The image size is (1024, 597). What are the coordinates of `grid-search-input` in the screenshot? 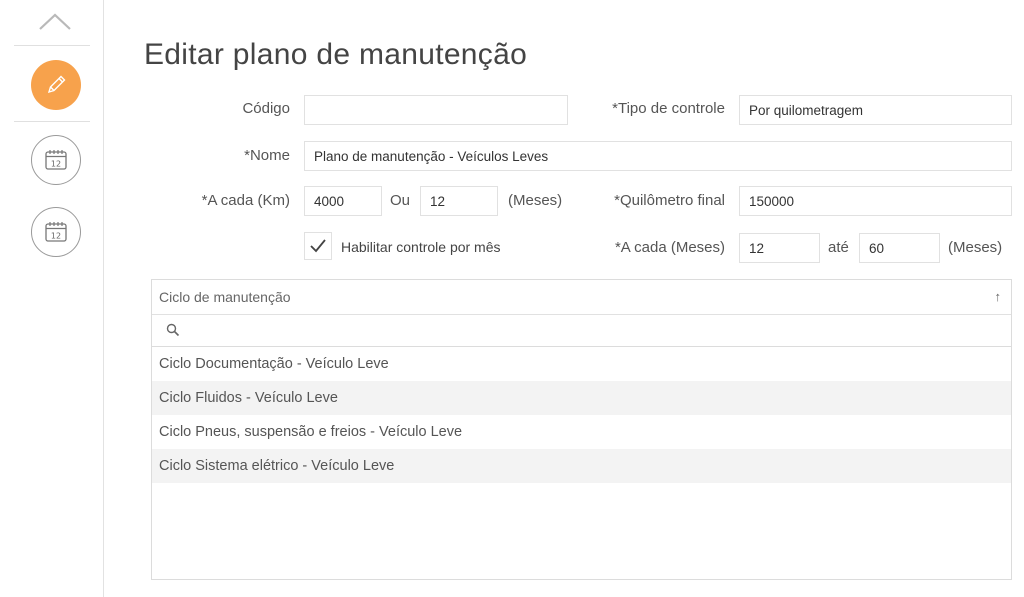 It's located at (596, 331).